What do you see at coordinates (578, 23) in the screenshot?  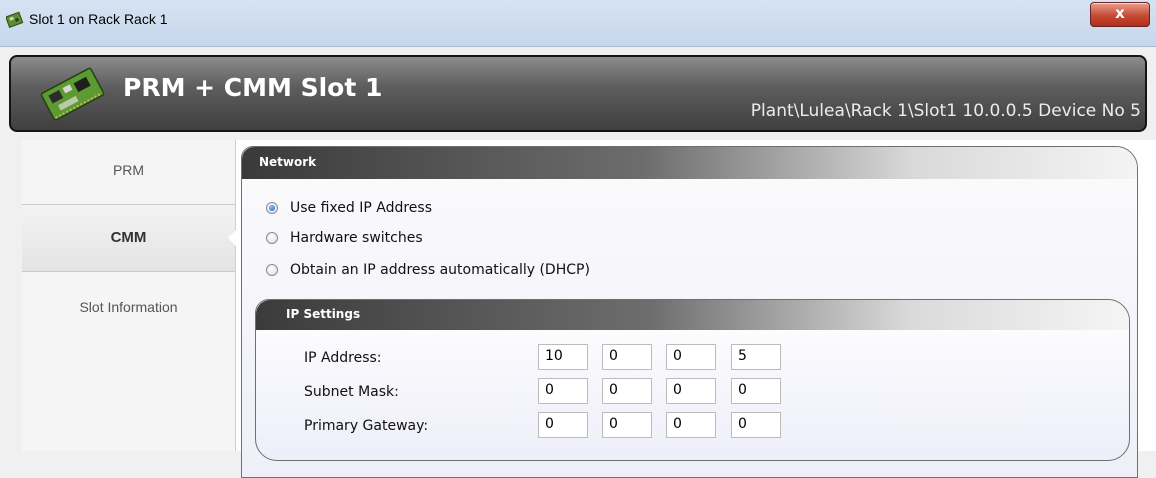 I see `window-titlebar: Slot 1 on Rack Rack 1 x` at bounding box center [578, 23].